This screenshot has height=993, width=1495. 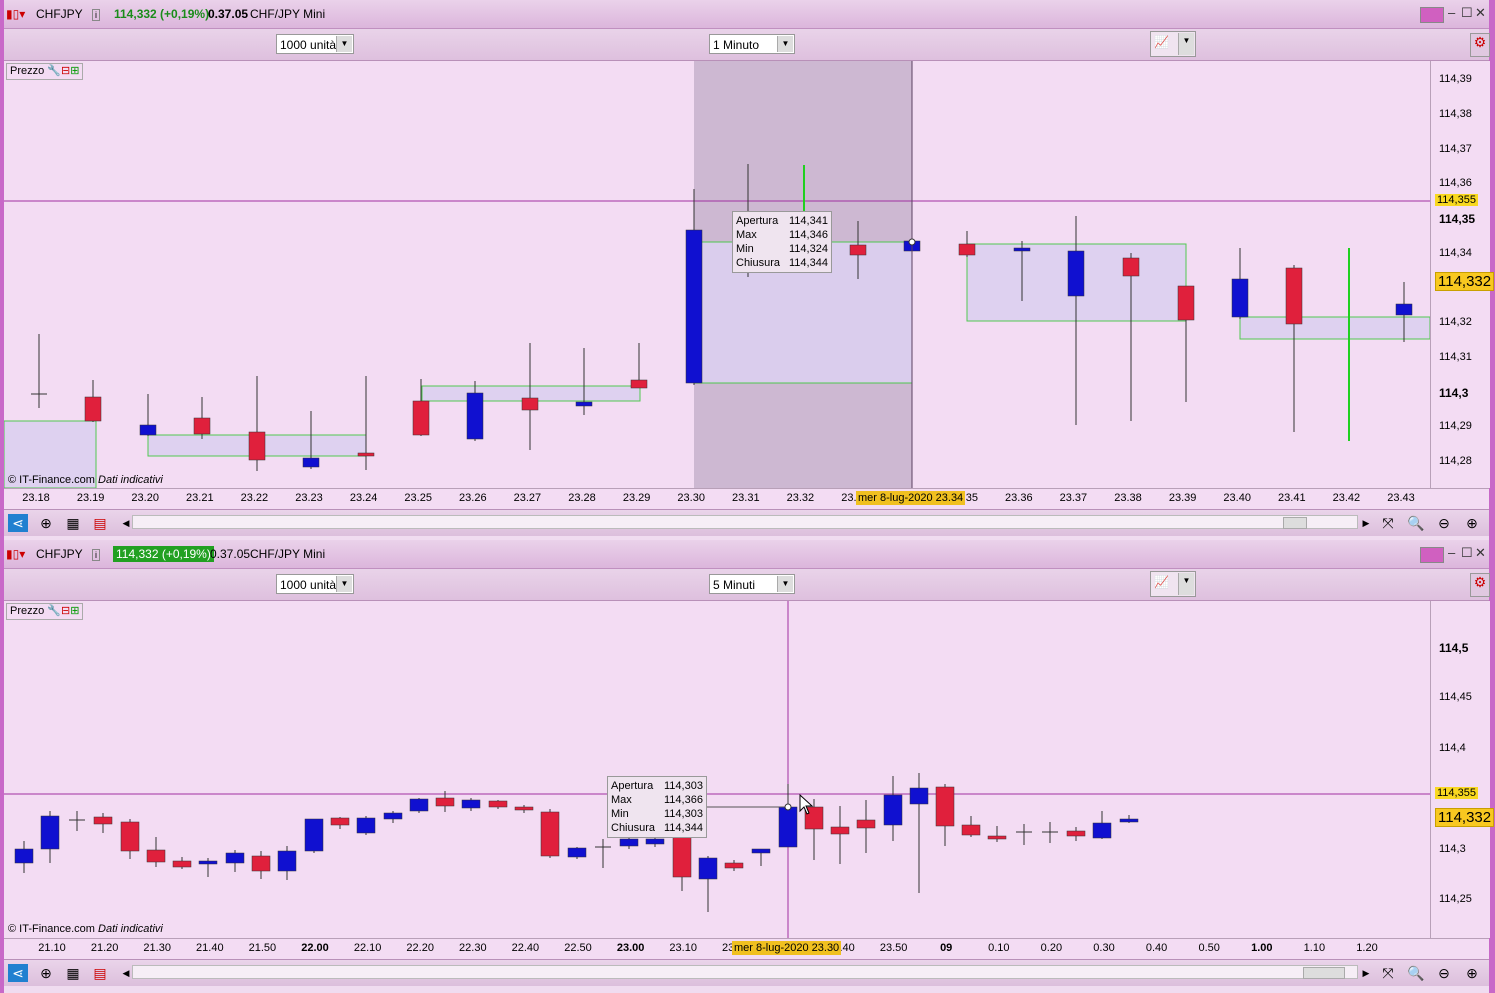 What do you see at coordinates (788, 807) in the screenshot?
I see `crosshair-point` at bounding box center [788, 807].